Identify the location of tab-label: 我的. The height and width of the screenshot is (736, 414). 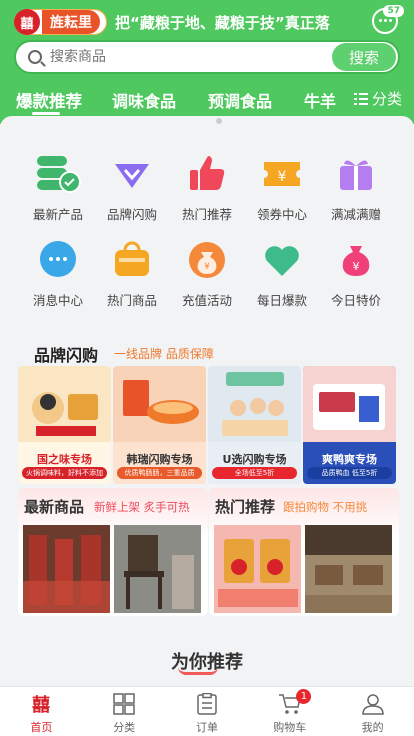
(372, 727).